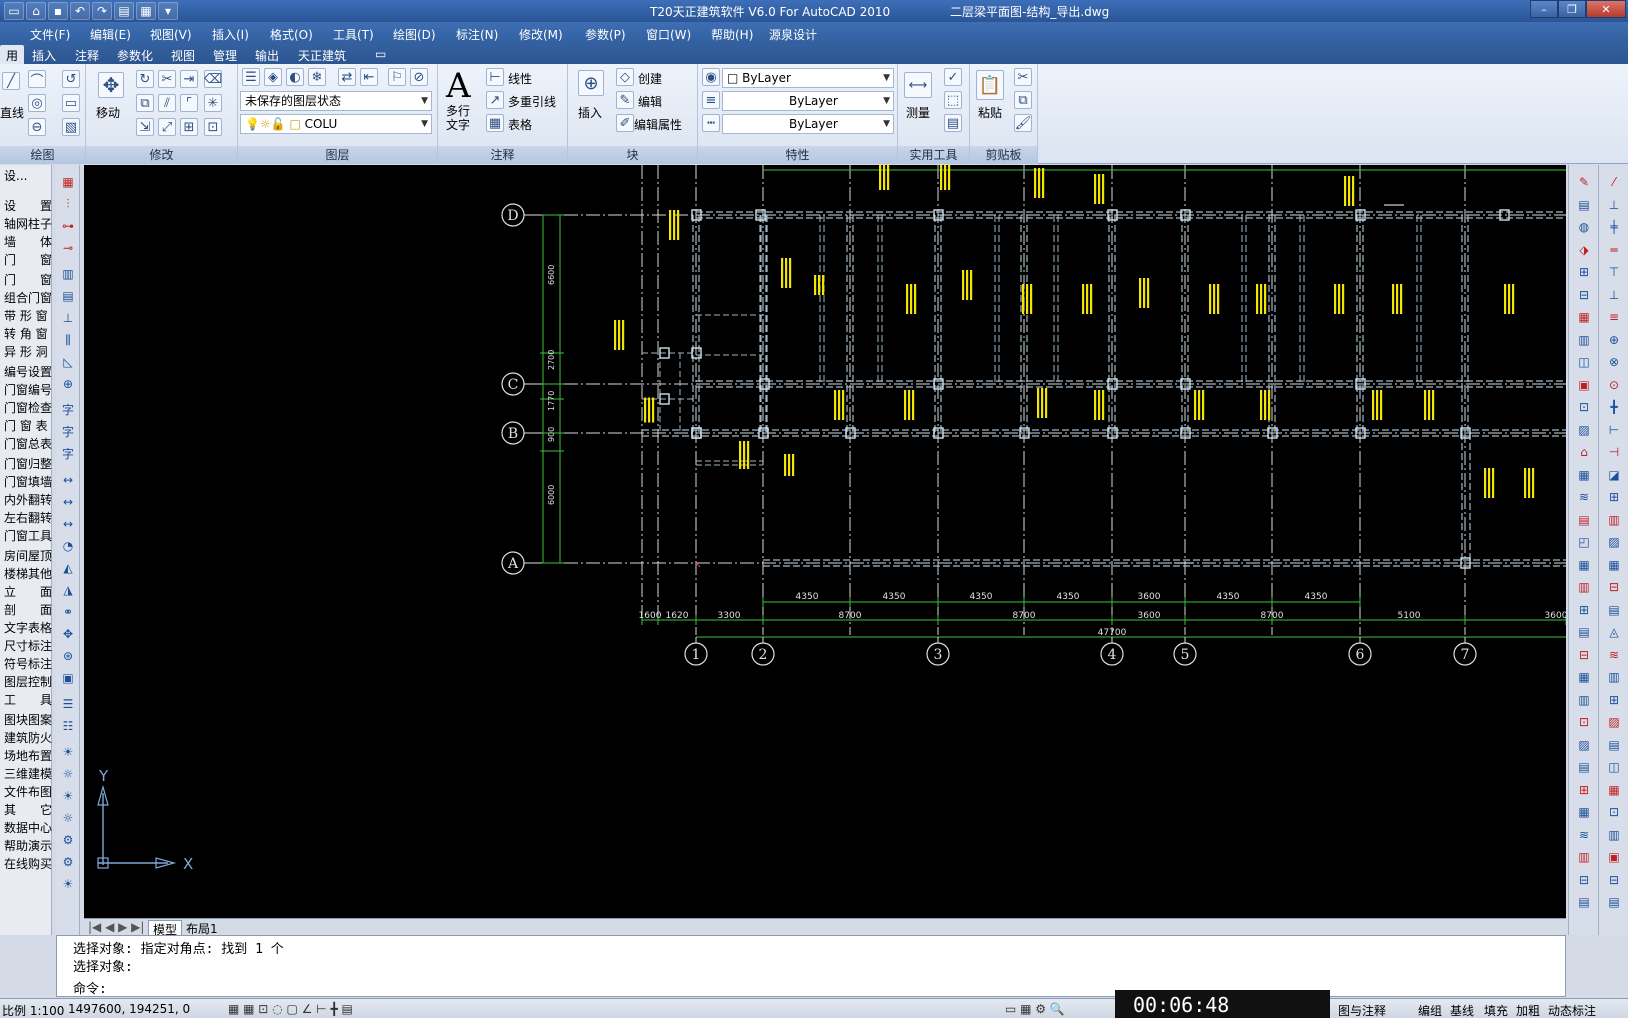 The image size is (1628, 1018). What do you see at coordinates (68, 204) in the screenshot?
I see `axis-icon: ⫶` at bounding box center [68, 204].